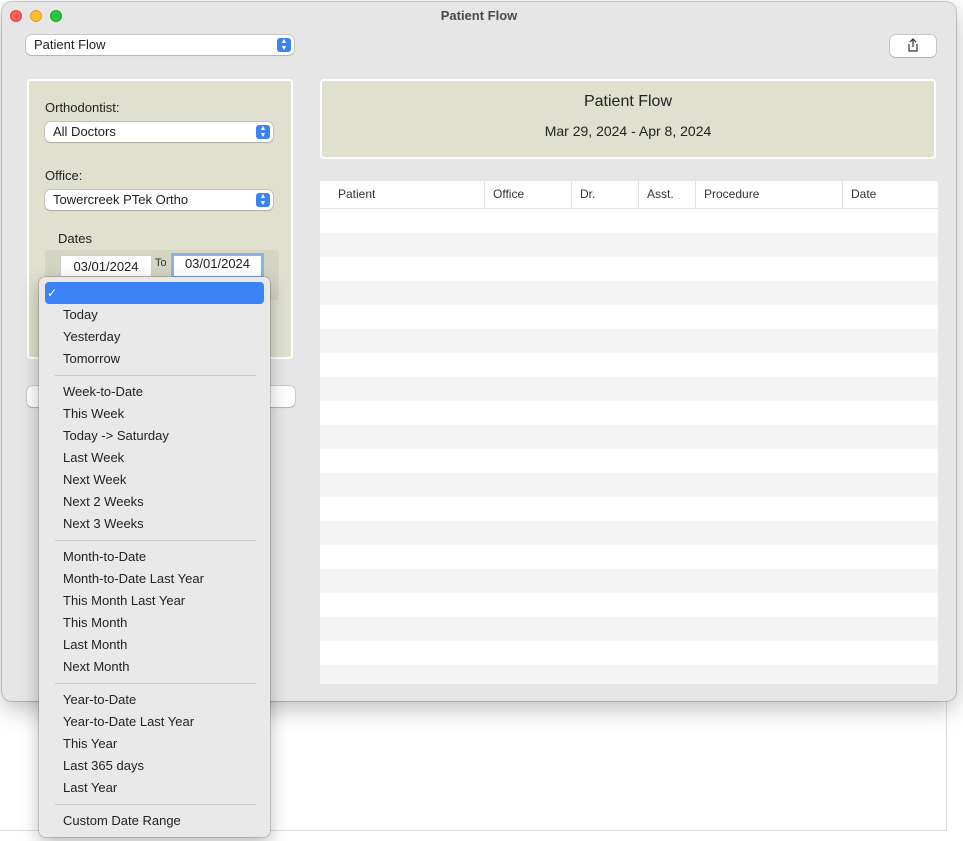 The image size is (963, 841). Describe the element at coordinates (121, 199) in the screenshot. I see `office-select-value: Towercreek PTek Ortho` at that location.